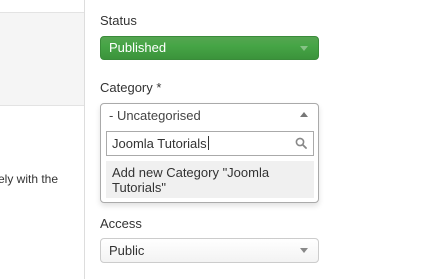 The width and height of the screenshot is (422, 279). What do you see at coordinates (301, 143) in the screenshot?
I see `search-icon` at bounding box center [301, 143].